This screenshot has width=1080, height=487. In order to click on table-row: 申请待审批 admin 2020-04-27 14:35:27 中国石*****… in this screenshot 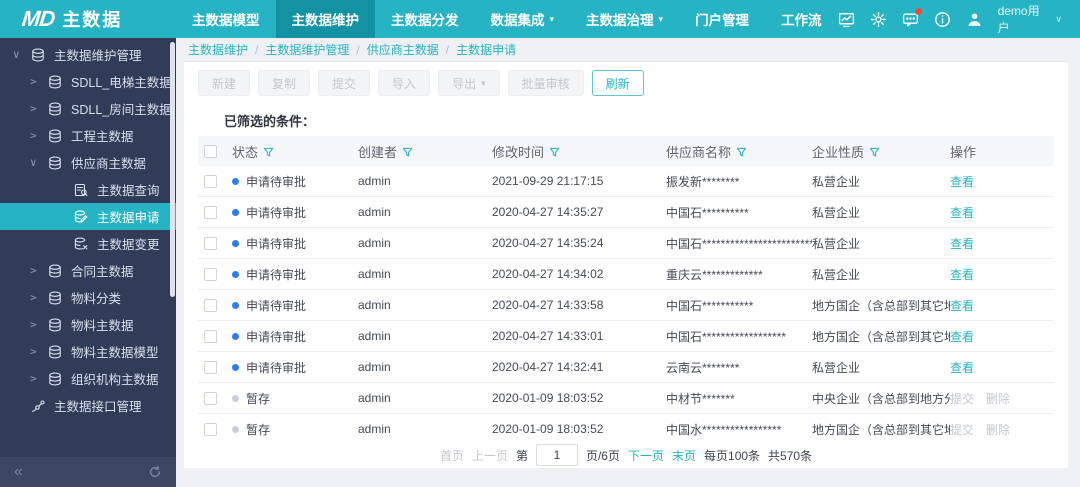, I will do `click(626, 212)`.